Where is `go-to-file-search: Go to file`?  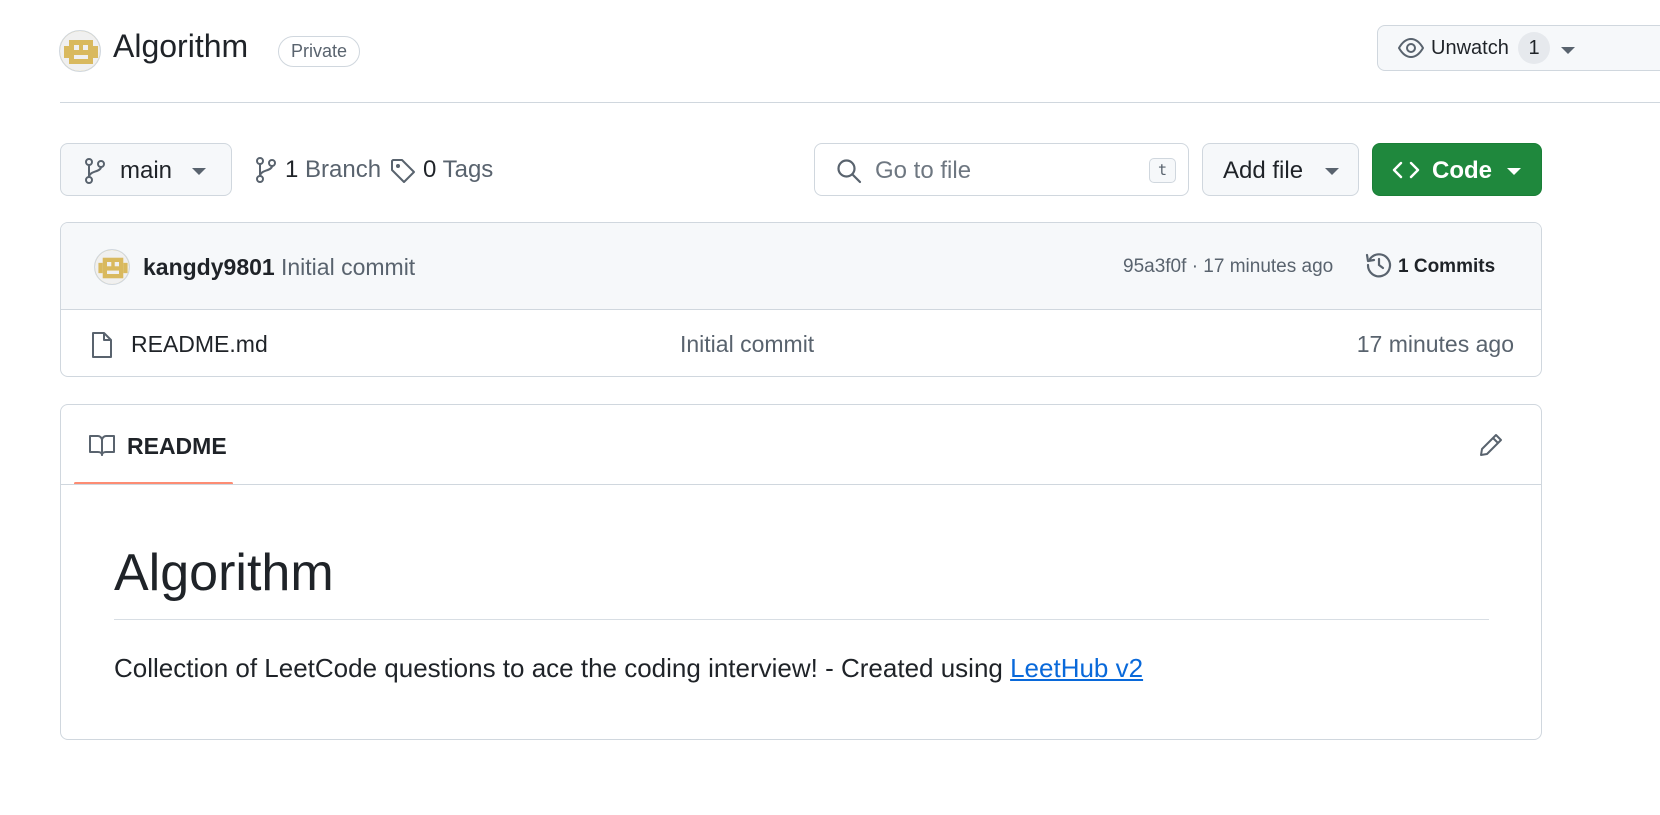 go-to-file-search: Go to file is located at coordinates (1001, 169).